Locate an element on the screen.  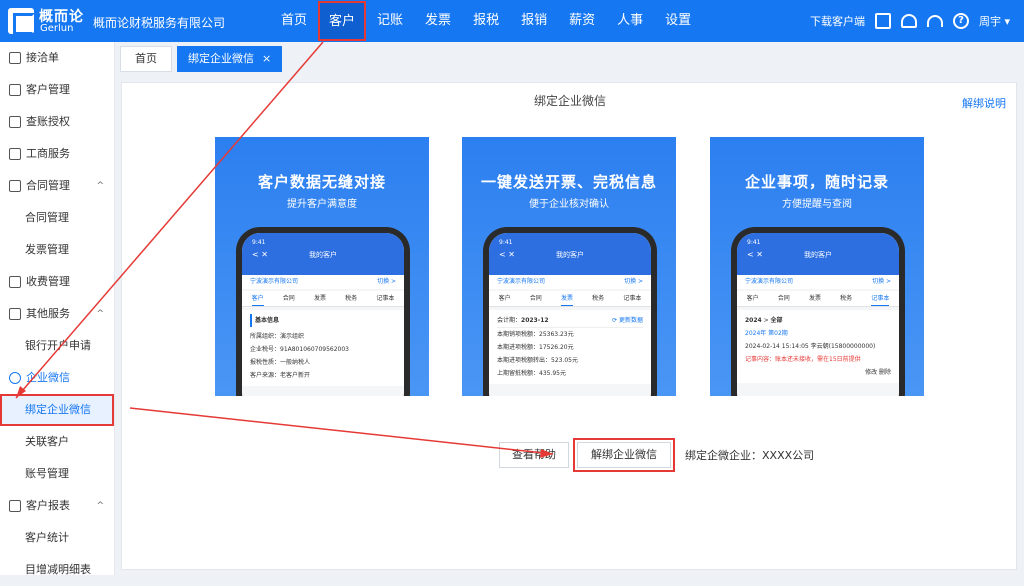
sidebar-item-label: 客户管理 is located at coordinates (48, 89).